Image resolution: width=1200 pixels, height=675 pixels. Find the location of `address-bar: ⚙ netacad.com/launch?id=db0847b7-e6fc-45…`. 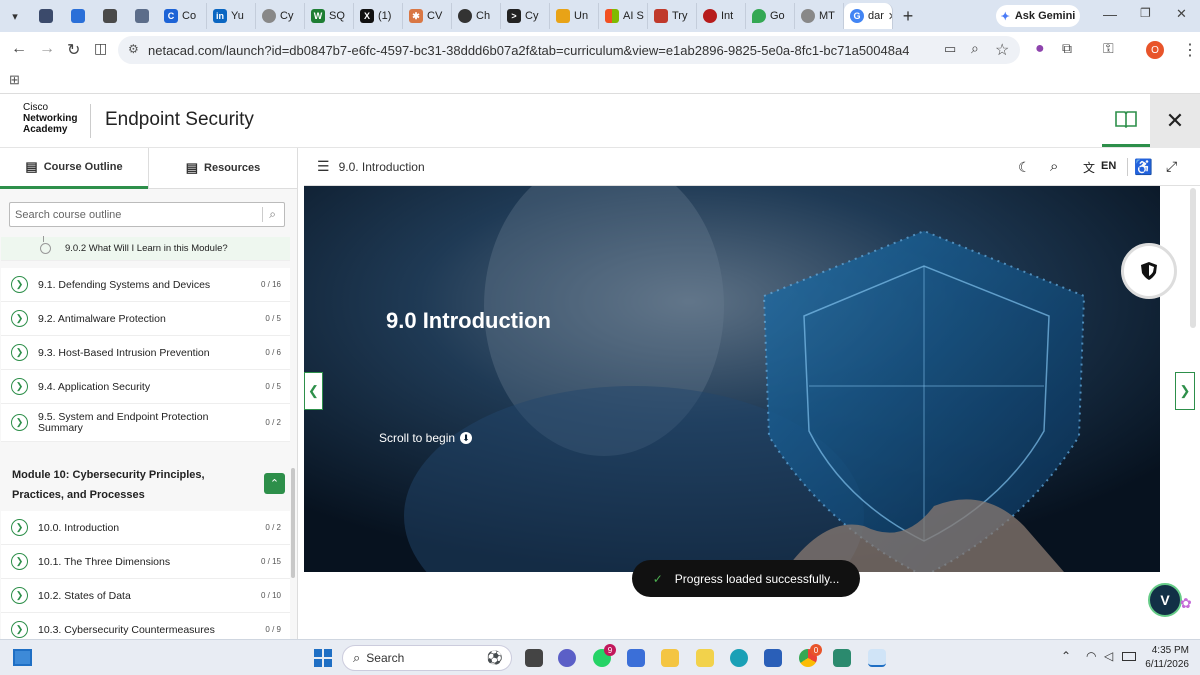

address-bar: ⚙ netacad.com/launch?id=db0847b7-e6fc-45… is located at coordinates (569, 50).